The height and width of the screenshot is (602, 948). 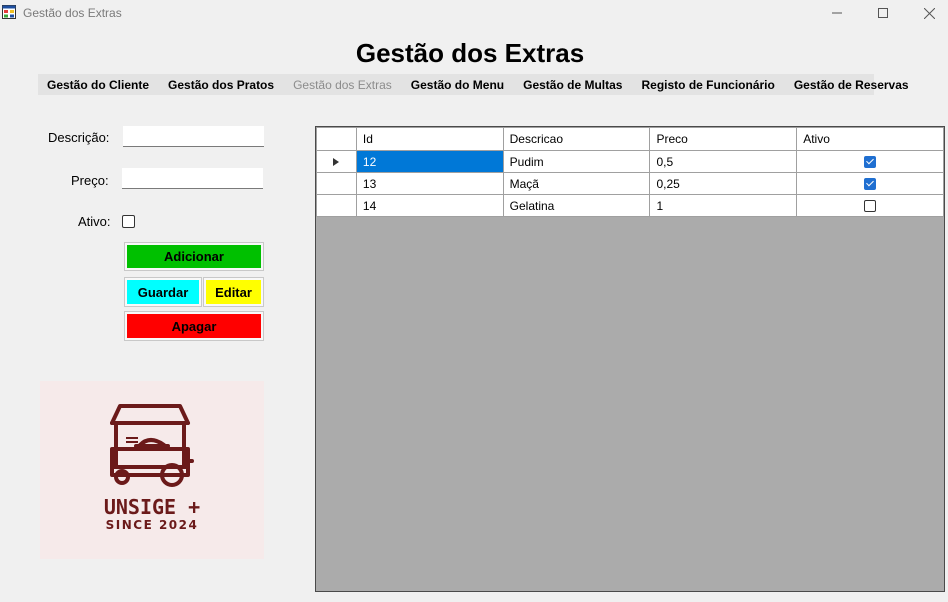 I want to click on ativo-label: Ativo:, so click(x=94, y=221).